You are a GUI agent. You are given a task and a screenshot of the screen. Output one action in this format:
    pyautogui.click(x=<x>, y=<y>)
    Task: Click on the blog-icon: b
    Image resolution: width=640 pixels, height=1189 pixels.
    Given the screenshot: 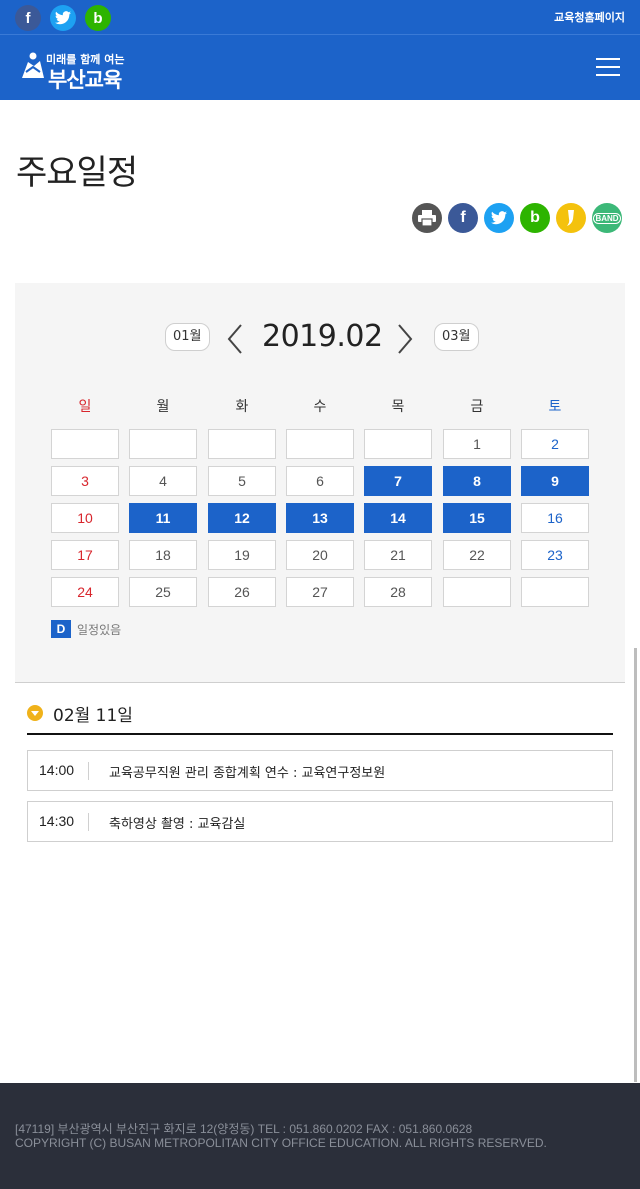 What is the action you would take?
    pyautogui.click(x=98, y=18)
    